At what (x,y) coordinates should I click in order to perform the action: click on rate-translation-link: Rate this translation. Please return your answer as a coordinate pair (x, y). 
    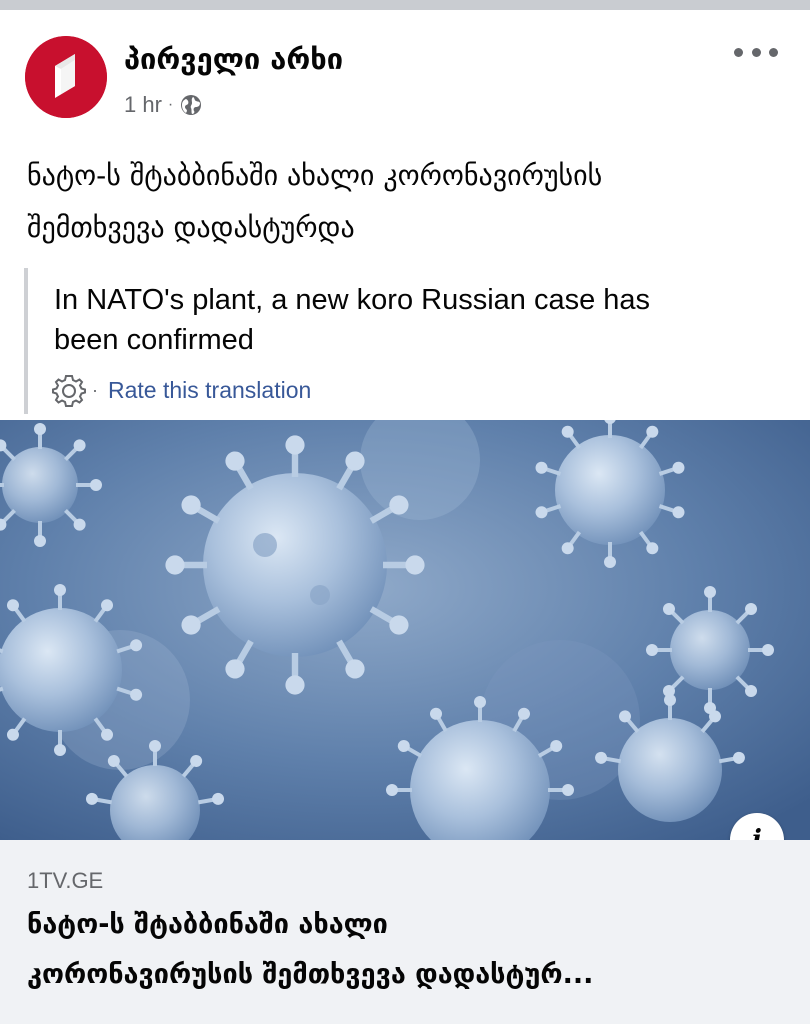
    Looking at the image, I should click on (209, 390).